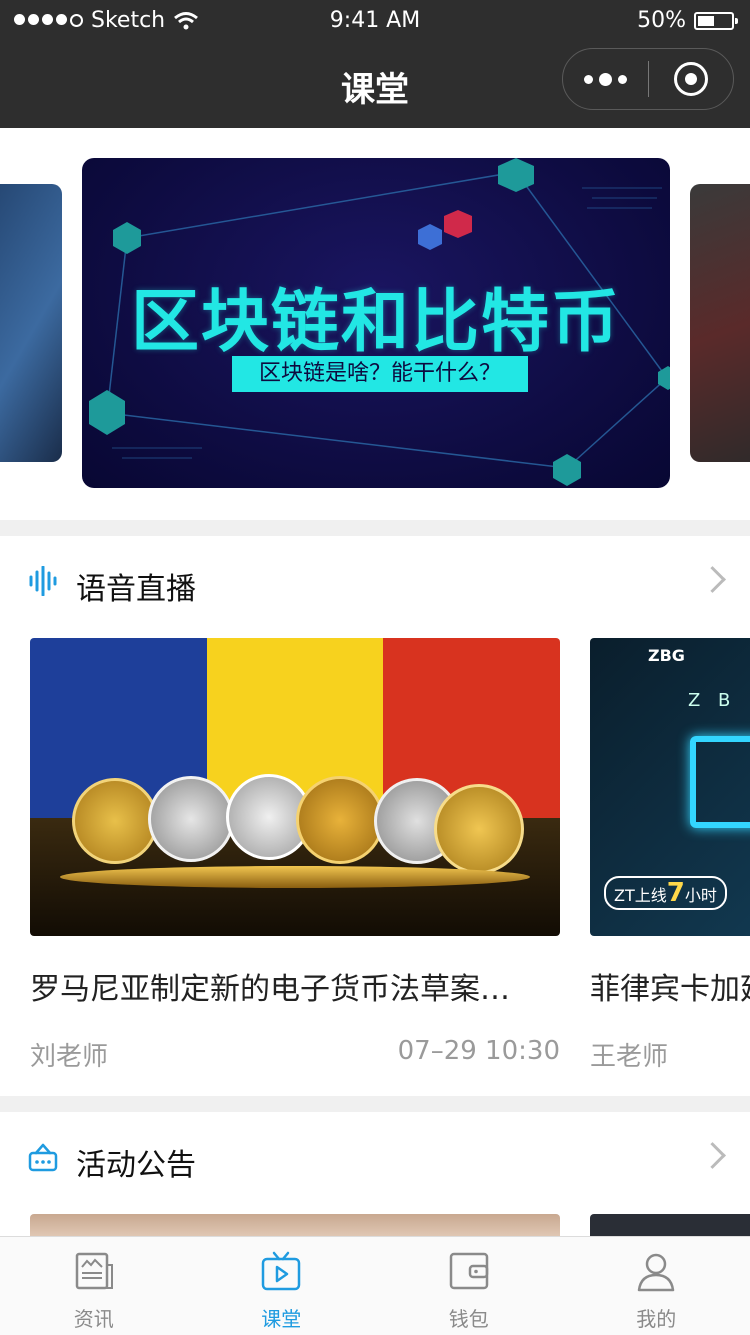  I want to click on notice-section: 活动公告, so click(375, 1174).